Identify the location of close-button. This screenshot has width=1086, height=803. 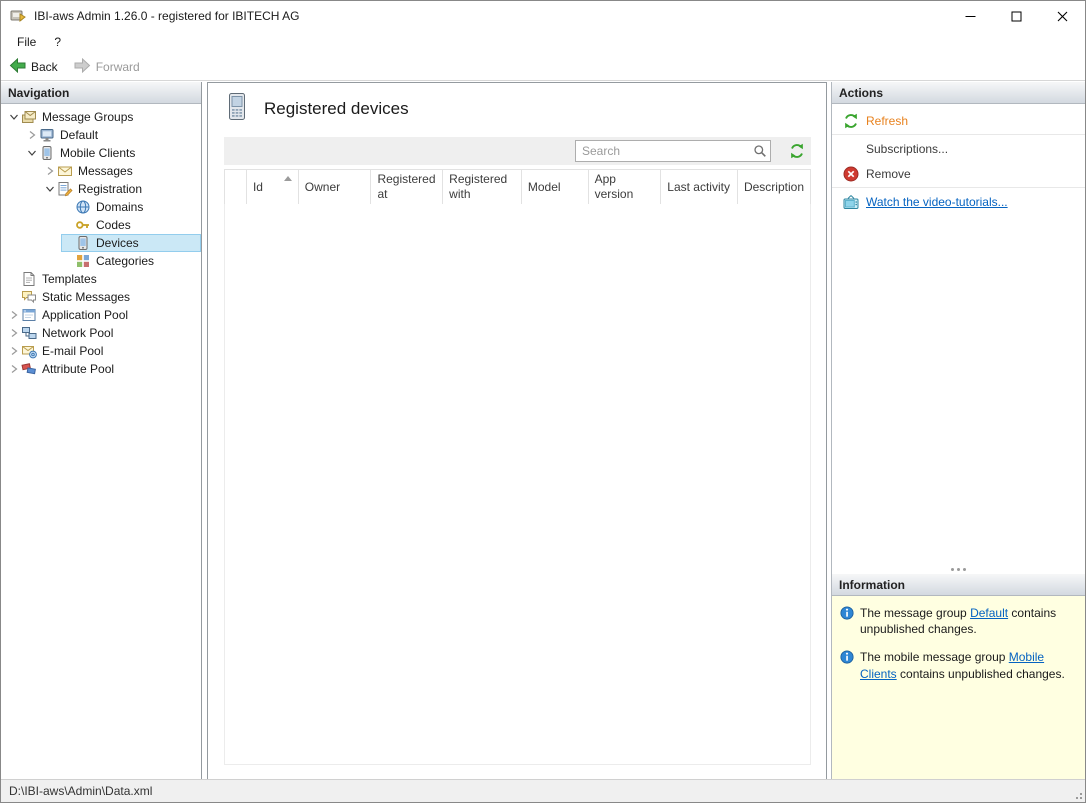
(1062, 16).